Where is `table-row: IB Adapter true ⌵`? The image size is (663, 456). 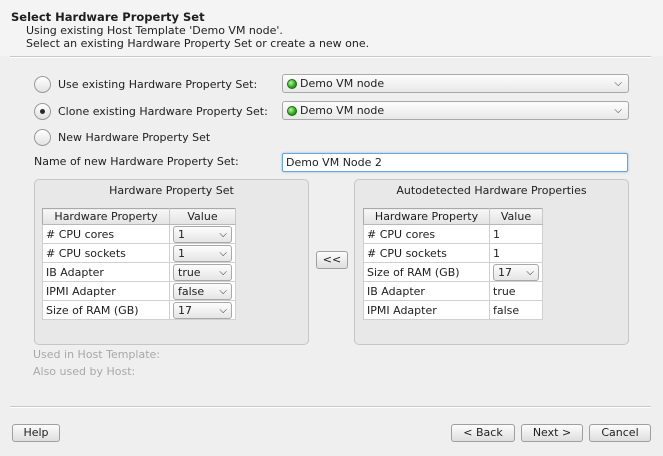
table-row: IB Adapter true ⌵ is located at coordinates (139, 272).